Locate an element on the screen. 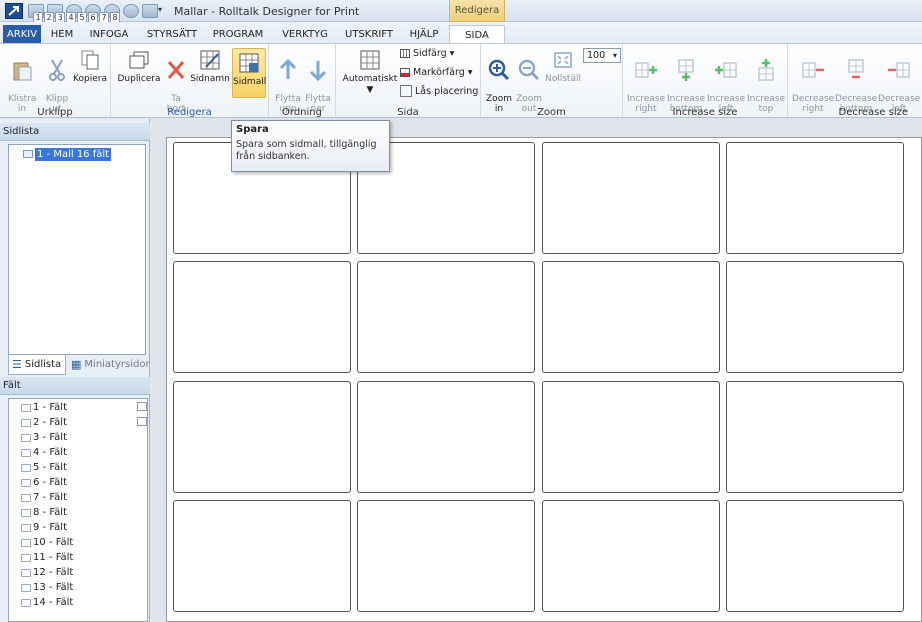 This screenshot has height=622, width=922. tab-miniatyrsidor: ▦ Miniatyrsidor is located at coordinates (109, 365).